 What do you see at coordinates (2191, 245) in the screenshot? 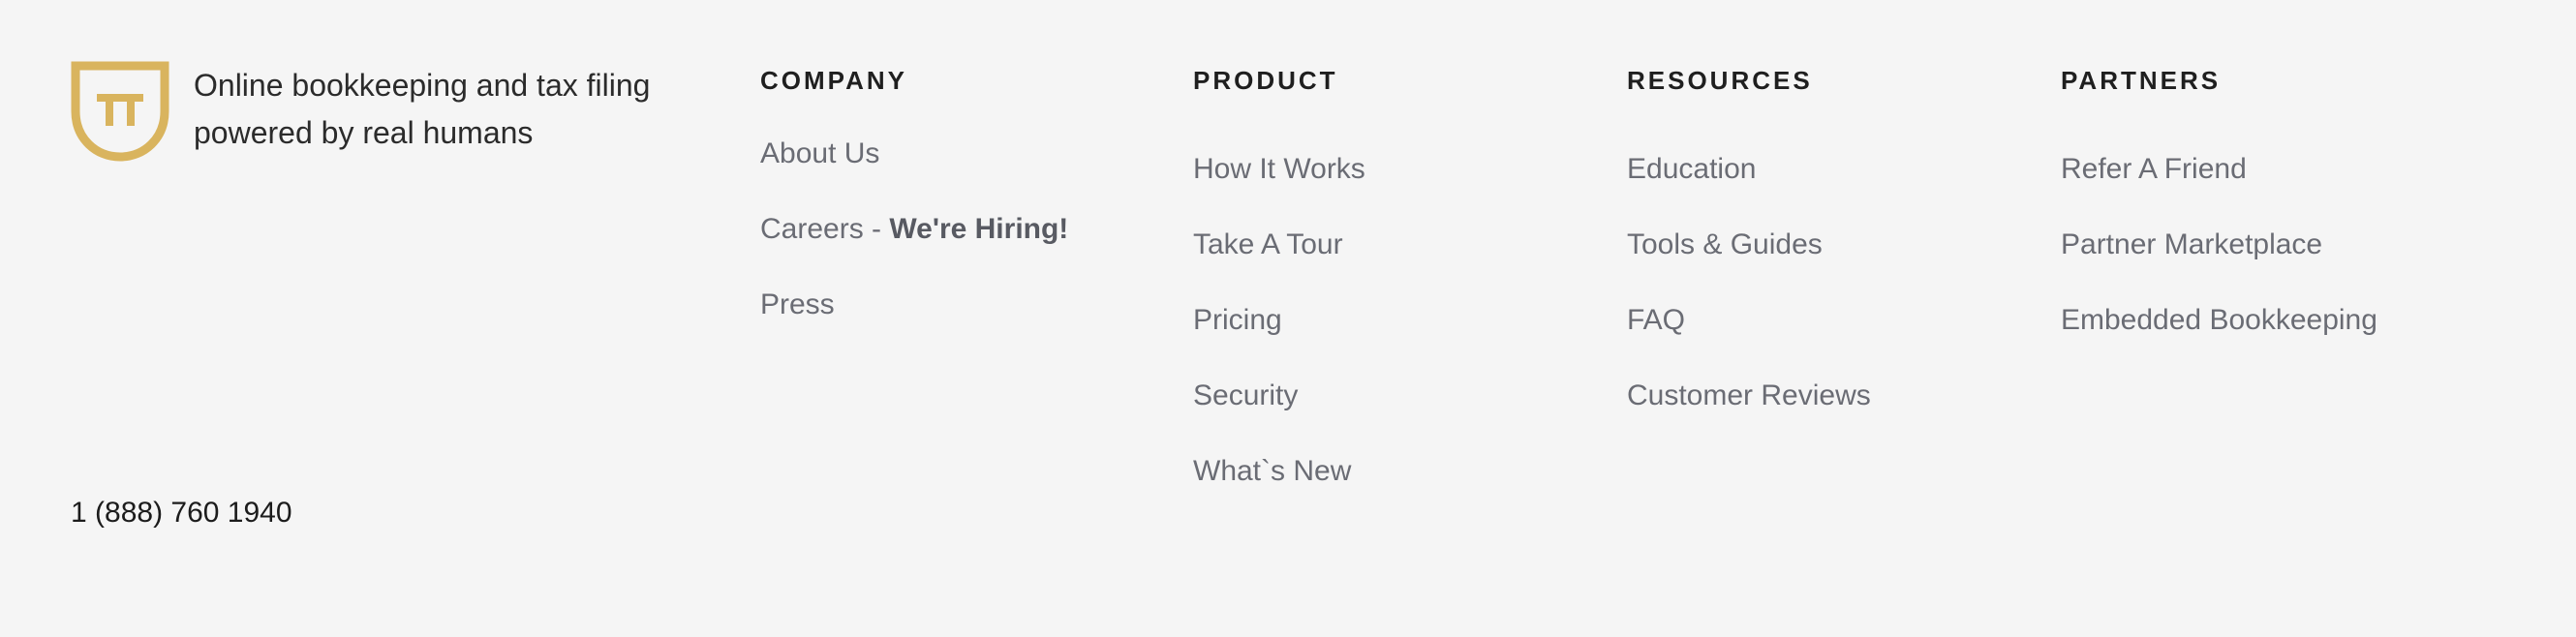
I see `partner-marketplace-link: Partner Marketplace` at bounding box center [2191, 245].